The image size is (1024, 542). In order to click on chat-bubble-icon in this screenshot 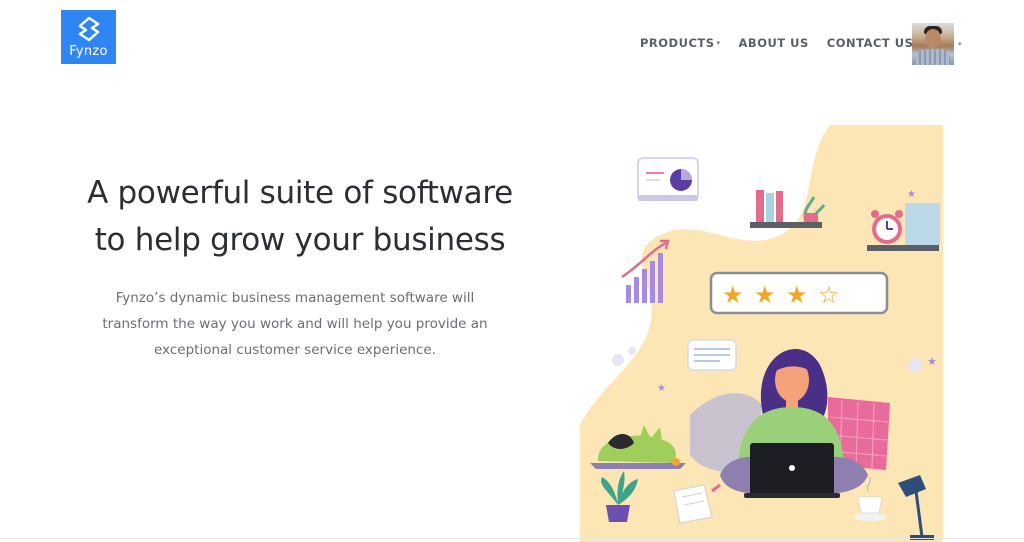, I will do `click(712, 355)`.